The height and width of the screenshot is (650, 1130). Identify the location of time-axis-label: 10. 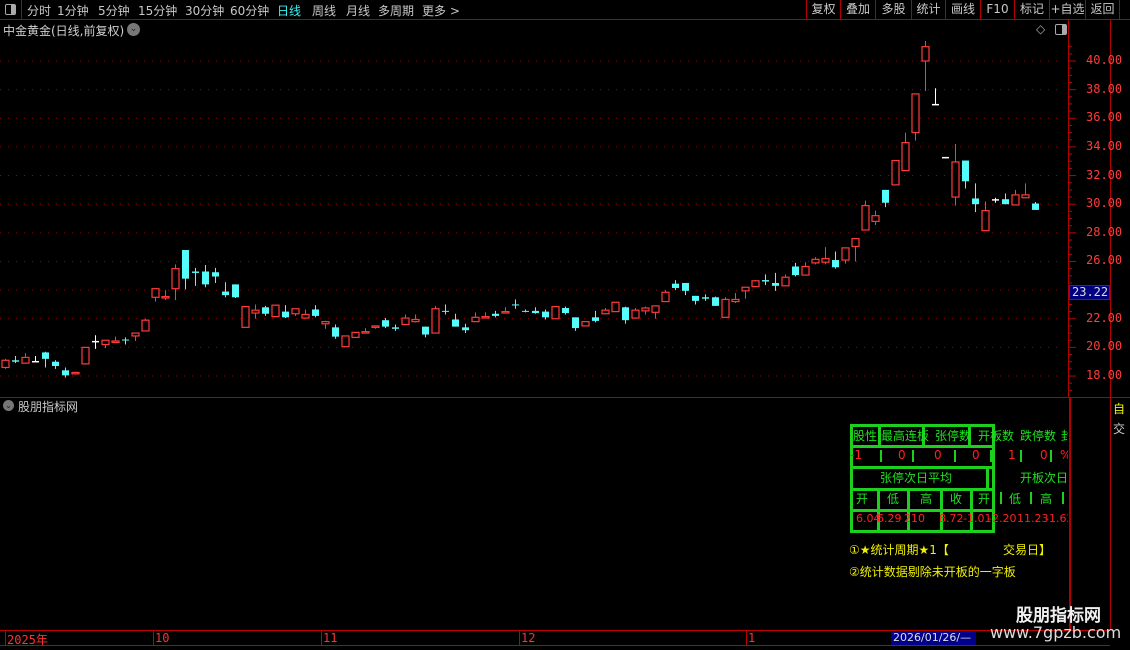
(162, 638).